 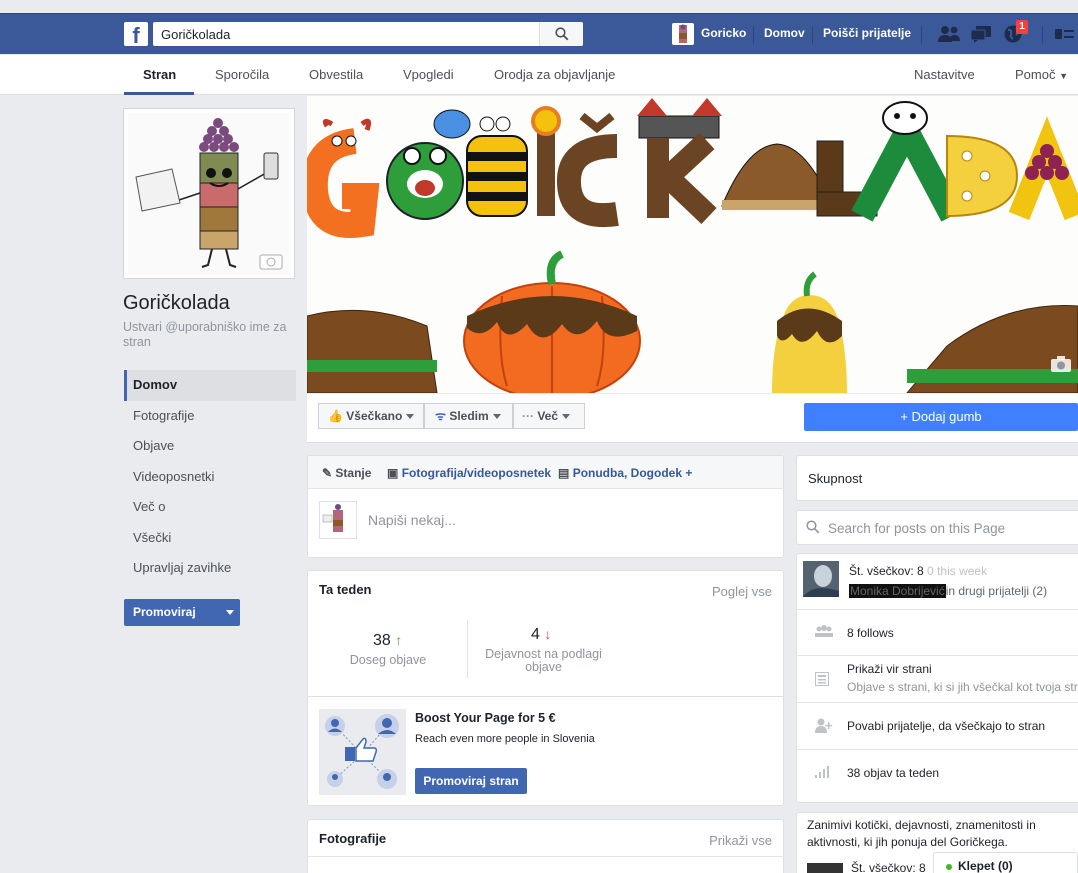 What do you see at coordinates (176, 303) in the screenshot?
I see `page-title: Goričkolada` at bounding box center [176, 303].